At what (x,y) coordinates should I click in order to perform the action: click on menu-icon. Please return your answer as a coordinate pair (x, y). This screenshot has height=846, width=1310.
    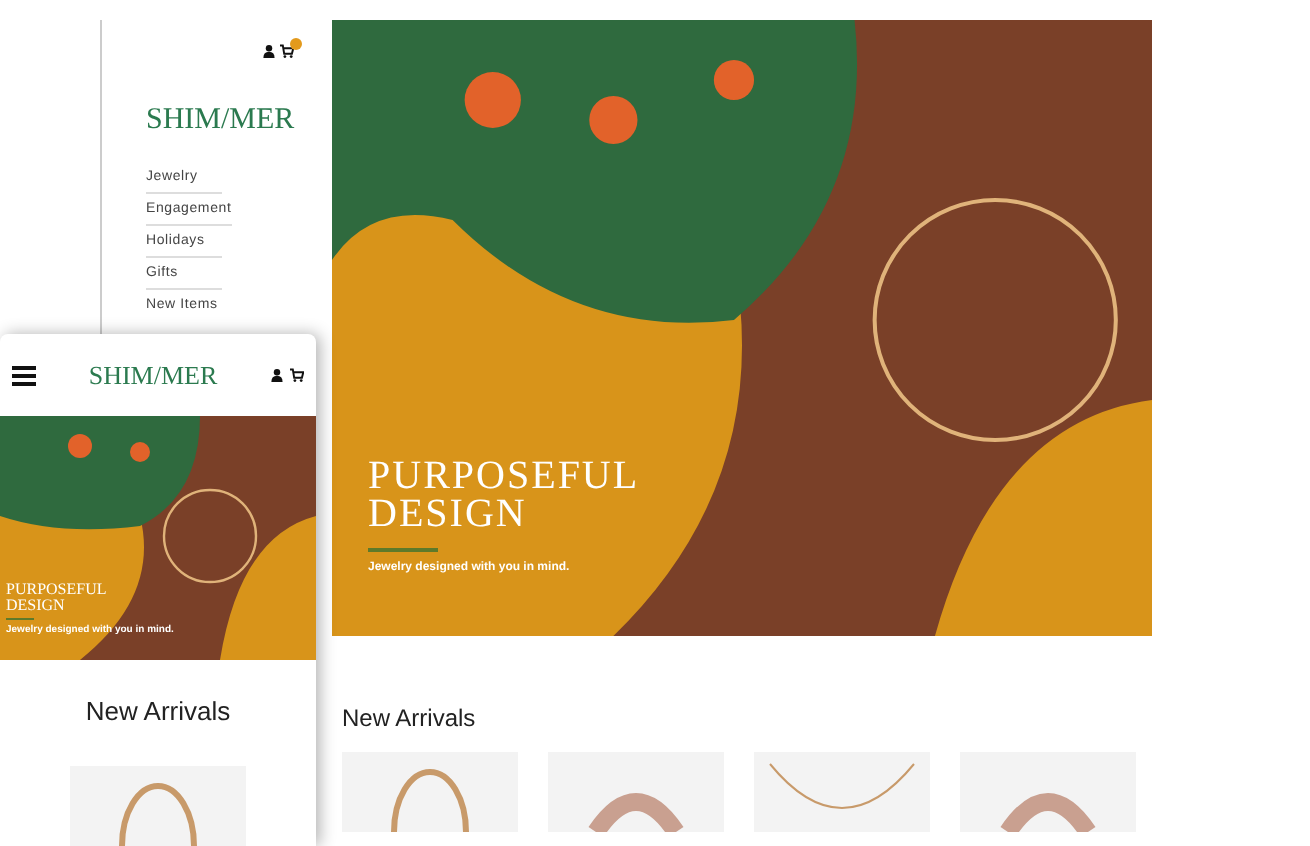
    Looking at the image, I should click on (24, 375).